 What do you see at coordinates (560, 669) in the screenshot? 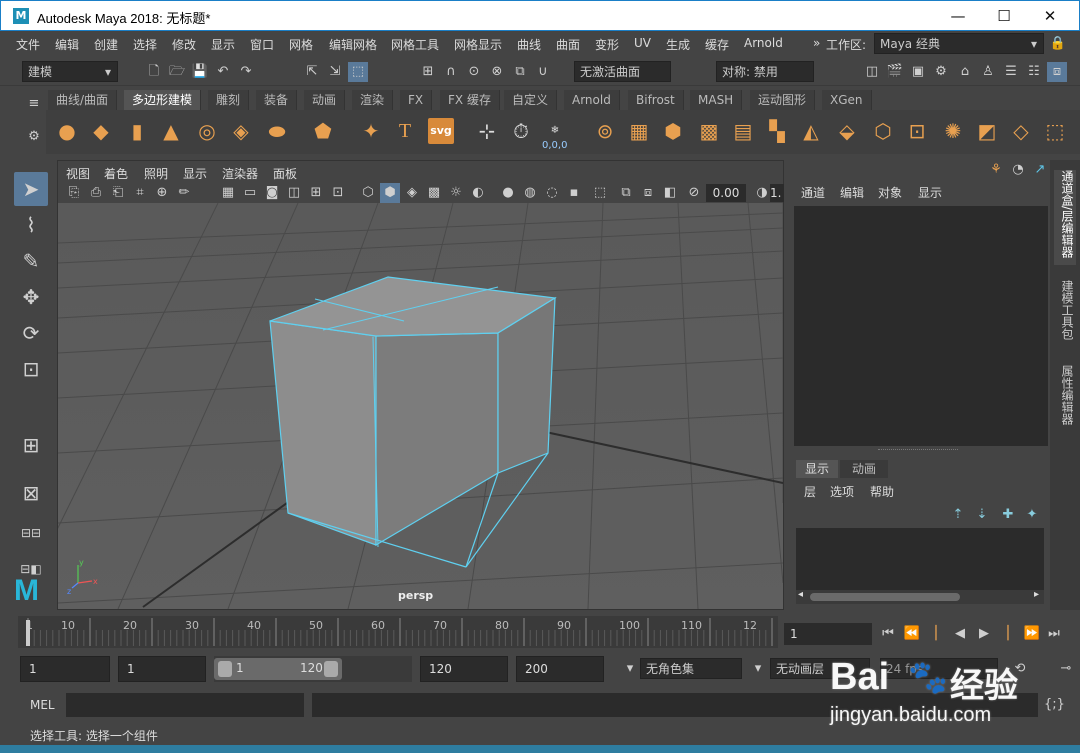
I see `animation-end-field: 200` at bounding box center [560, 669].